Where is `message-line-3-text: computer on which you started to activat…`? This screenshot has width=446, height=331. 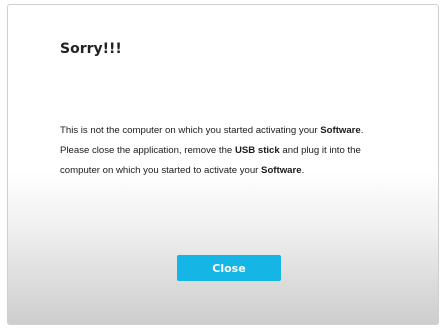
message-line-3-text: computer on which you started to activat… is located at coordinates (161, 170).